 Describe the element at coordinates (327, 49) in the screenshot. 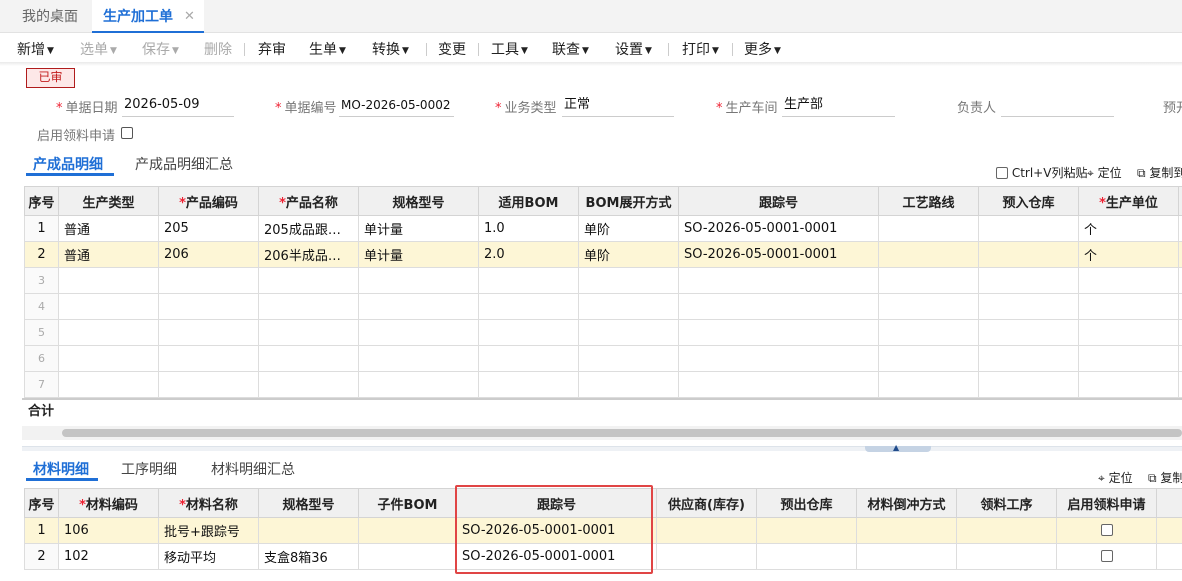

I see `toolbar-item-5: 生单 ▼` at that location.